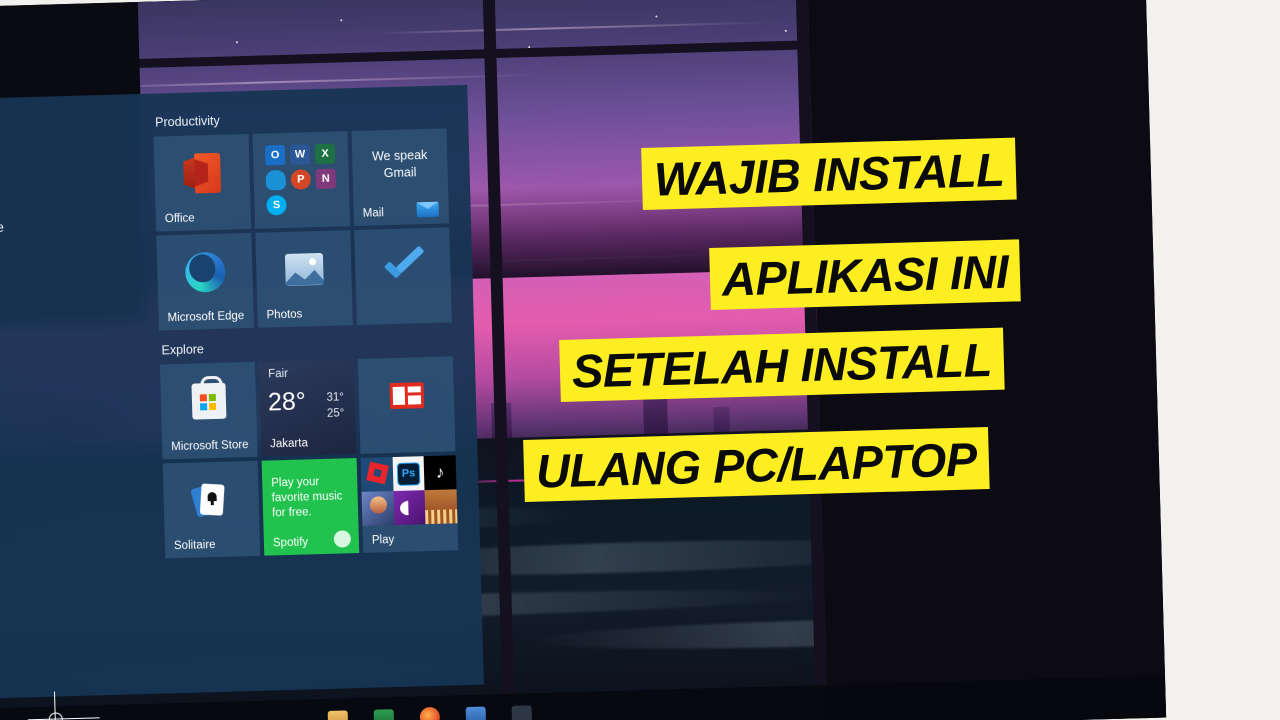 The height and width of the screenshot is (720, 1280). Describe the element at coordinates (430, 713) in the screenshot. I see `firefox-icon` at that location.